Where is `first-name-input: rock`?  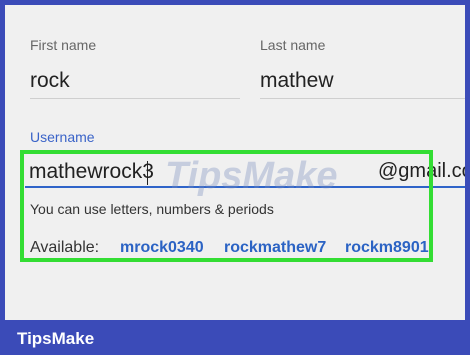 first-name-input: rock is located at coordinates (50, 81).